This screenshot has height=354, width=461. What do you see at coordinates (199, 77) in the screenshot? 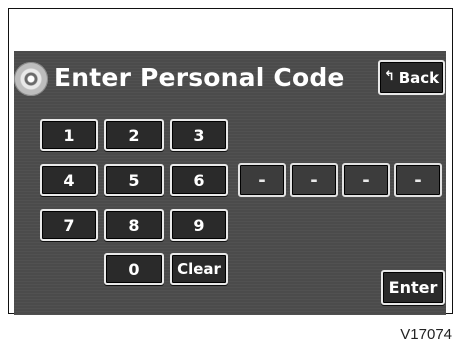
I see `screen-title: Enter Personal Code` at bounding box center [199, 77].